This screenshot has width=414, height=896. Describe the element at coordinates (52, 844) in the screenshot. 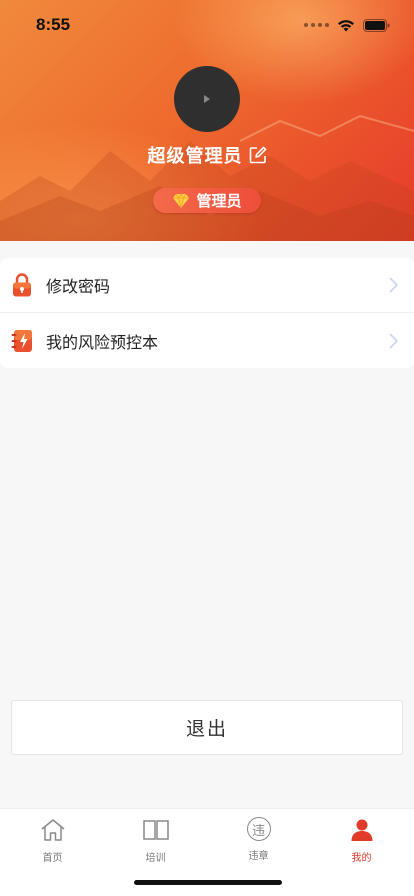

I see `tab-home: 首页` at that location.